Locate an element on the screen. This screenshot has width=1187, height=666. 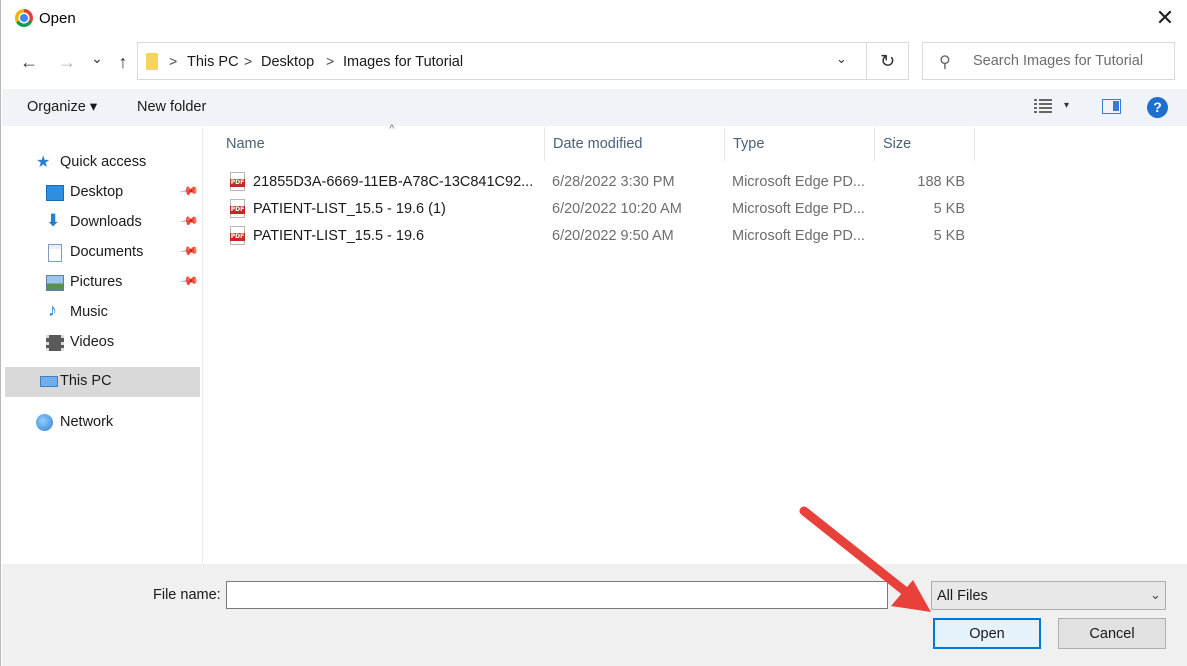
sidebar-item-label: Pictures is located at coordinates (96, 282).